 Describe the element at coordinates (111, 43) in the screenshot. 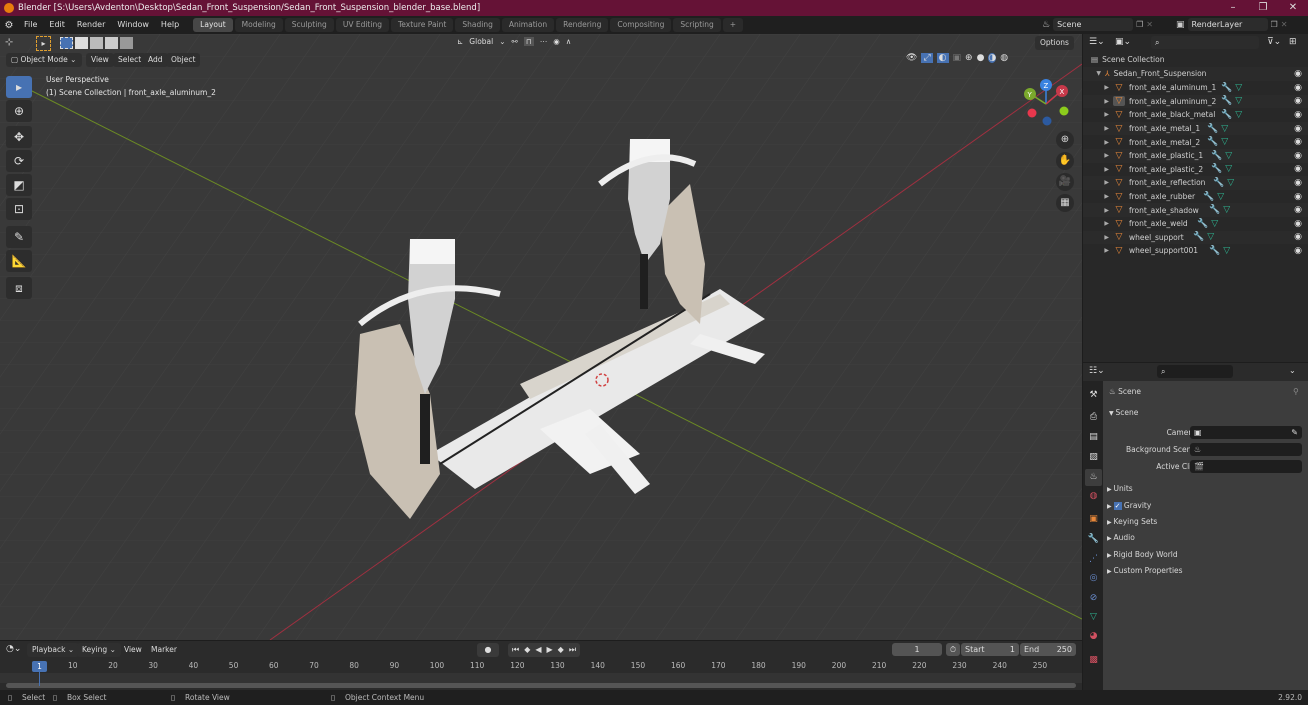

I see `select-intersect-icon` at that location.